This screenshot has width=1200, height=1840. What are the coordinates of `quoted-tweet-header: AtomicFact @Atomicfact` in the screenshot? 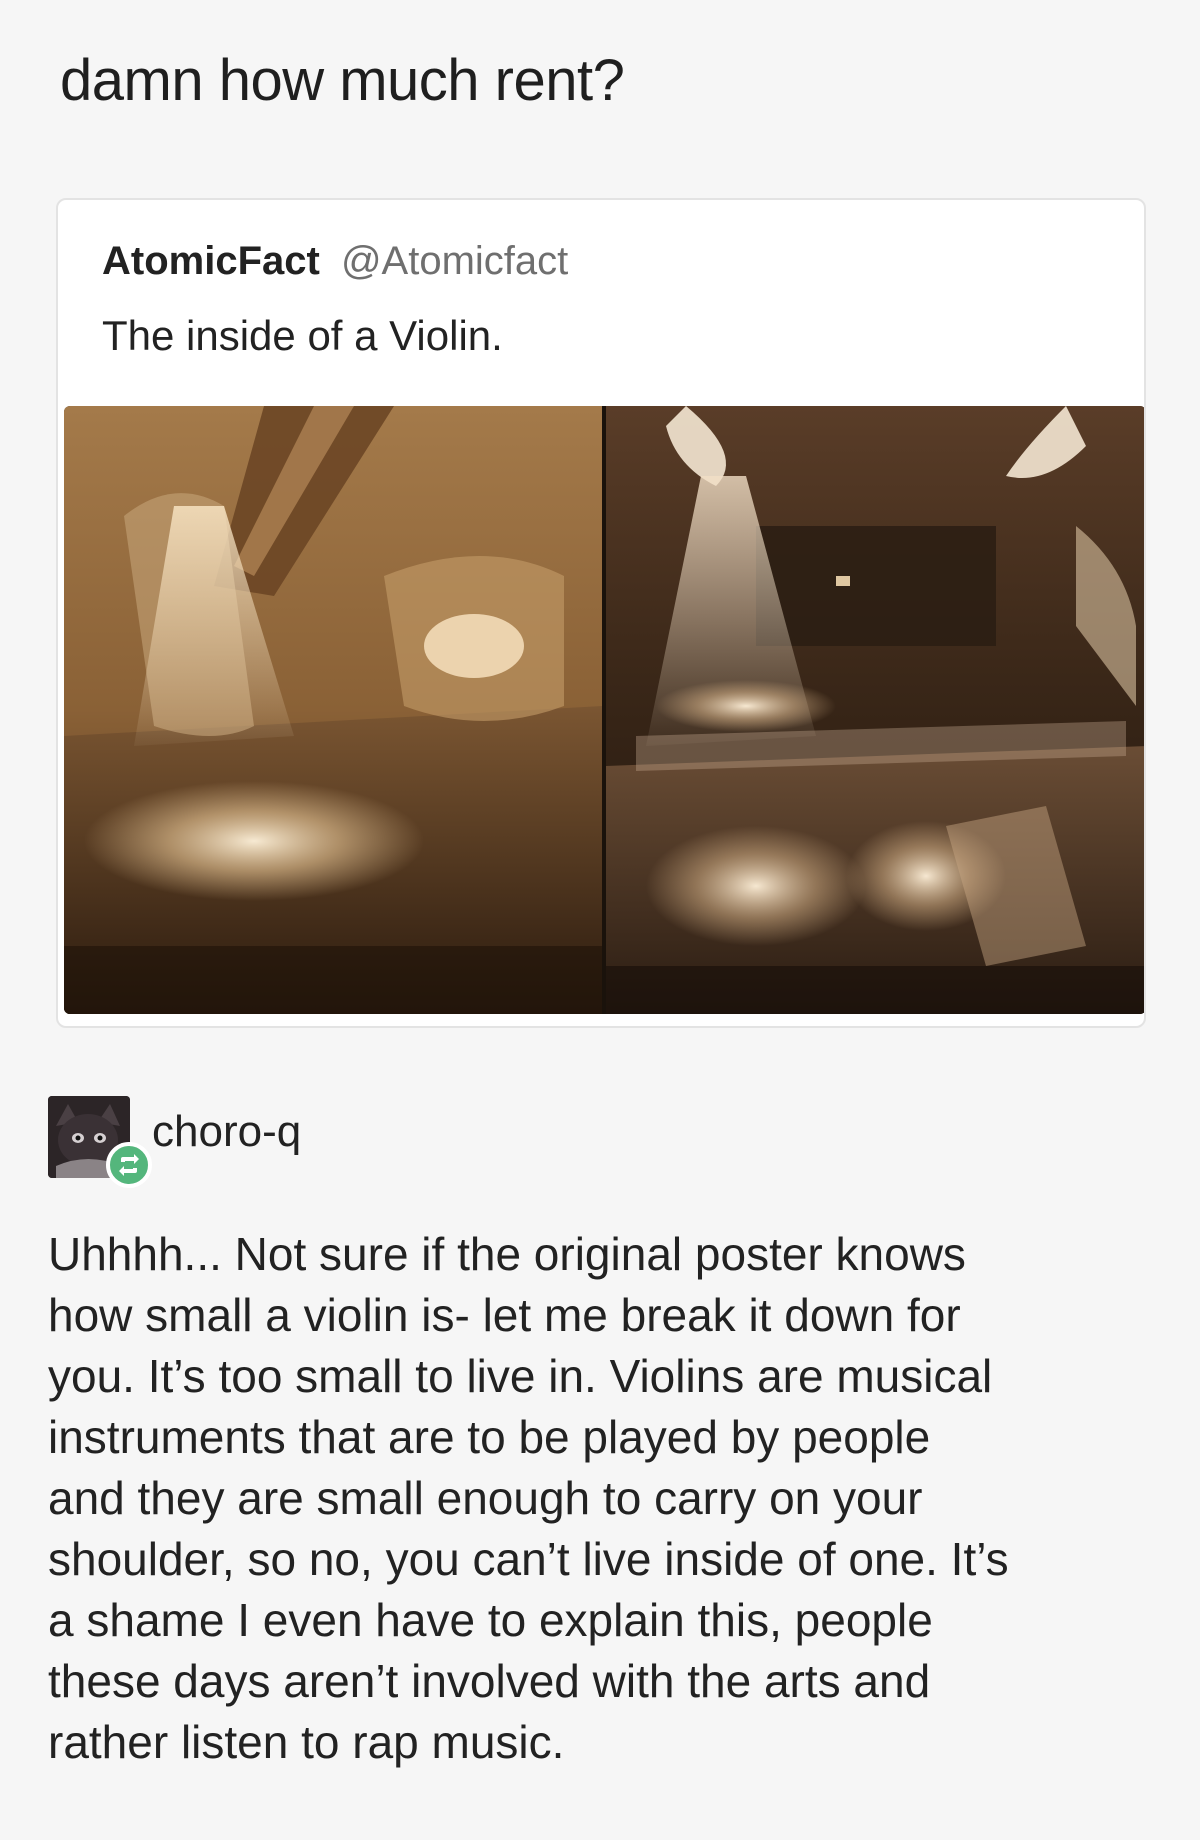 It's located at (335, 261).